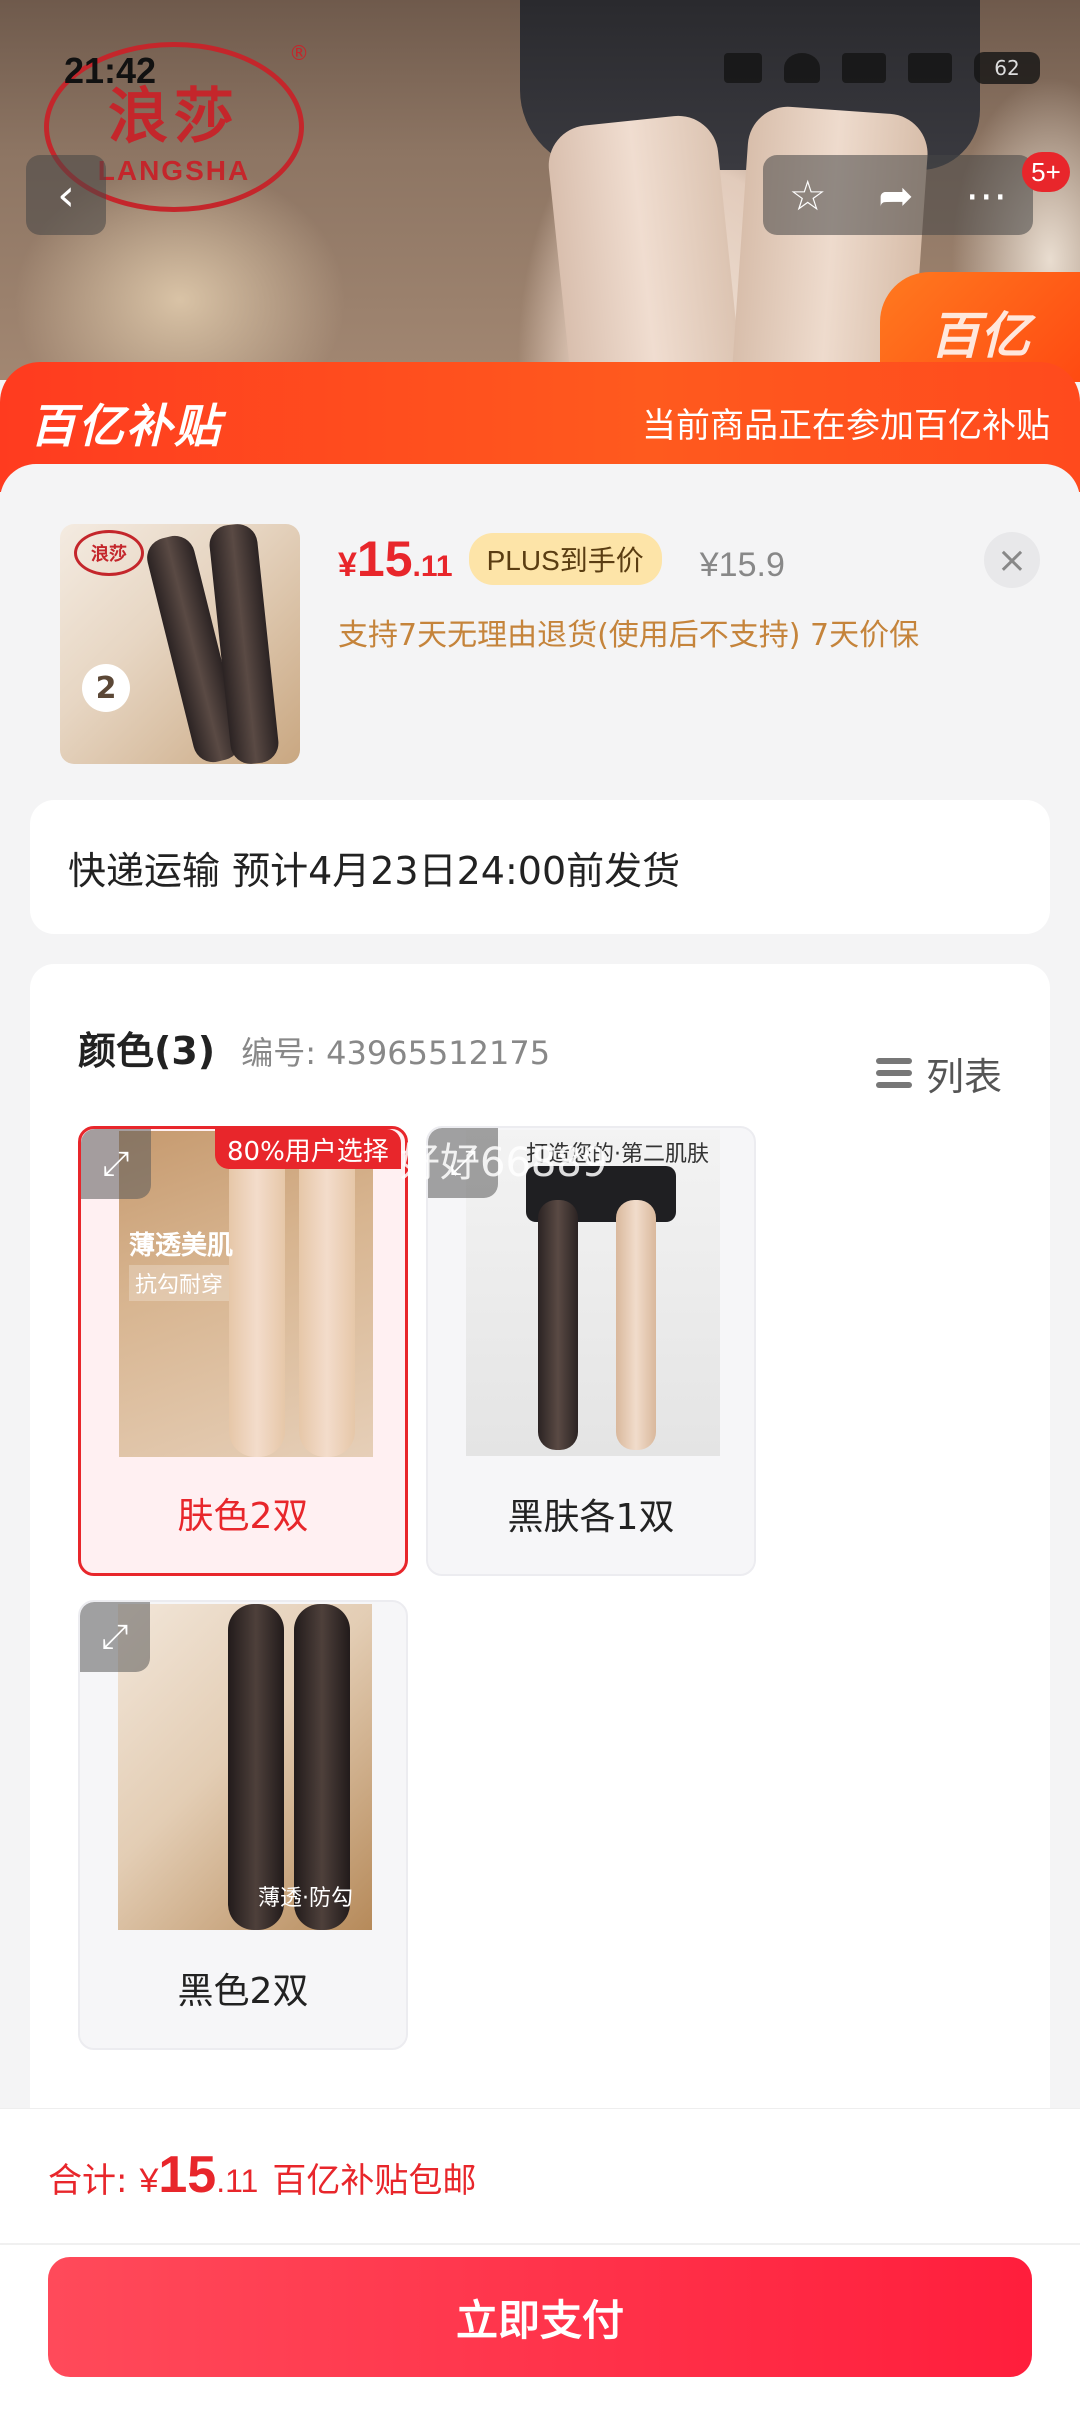 The image size is (1080, 2412). What do you see at coordinates (308, 1149) in the screenshot?
I see `popular-badge: 80%用户选择` at bounding box center [308, 1149].